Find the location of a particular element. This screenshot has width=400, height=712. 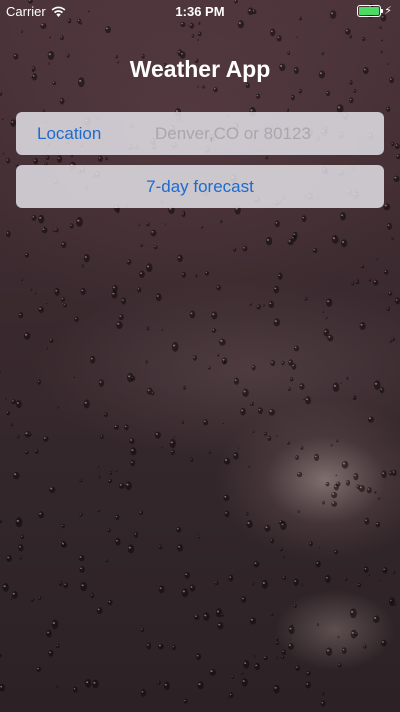

battery-level is located at coordinates (369, 10).